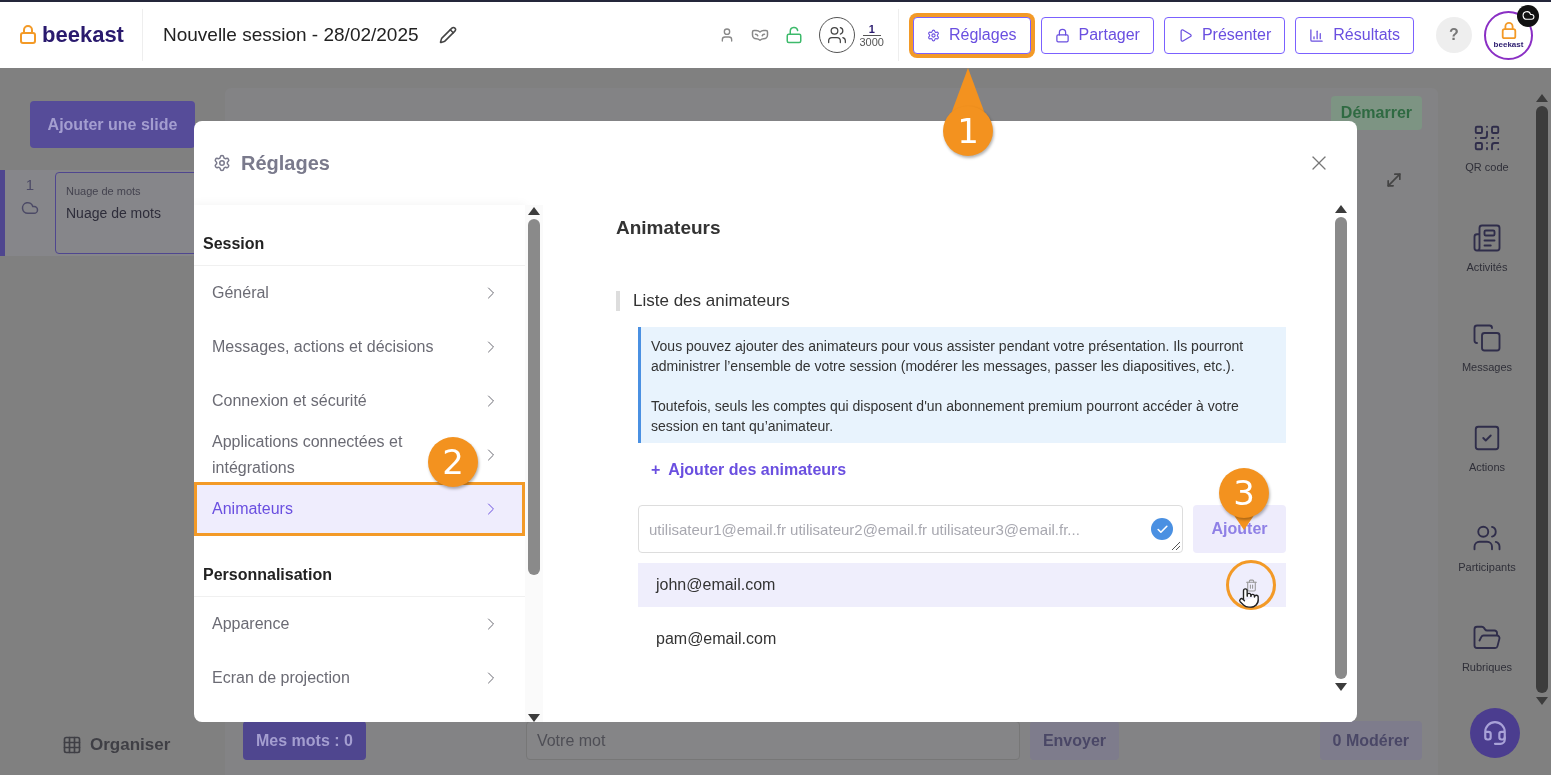 This screenshot has width=1551, height=775. What do you see at coordinates (285, 163) in the screenshot?
I see `dialog-title: Réglages` at bounding box center [285, 163].